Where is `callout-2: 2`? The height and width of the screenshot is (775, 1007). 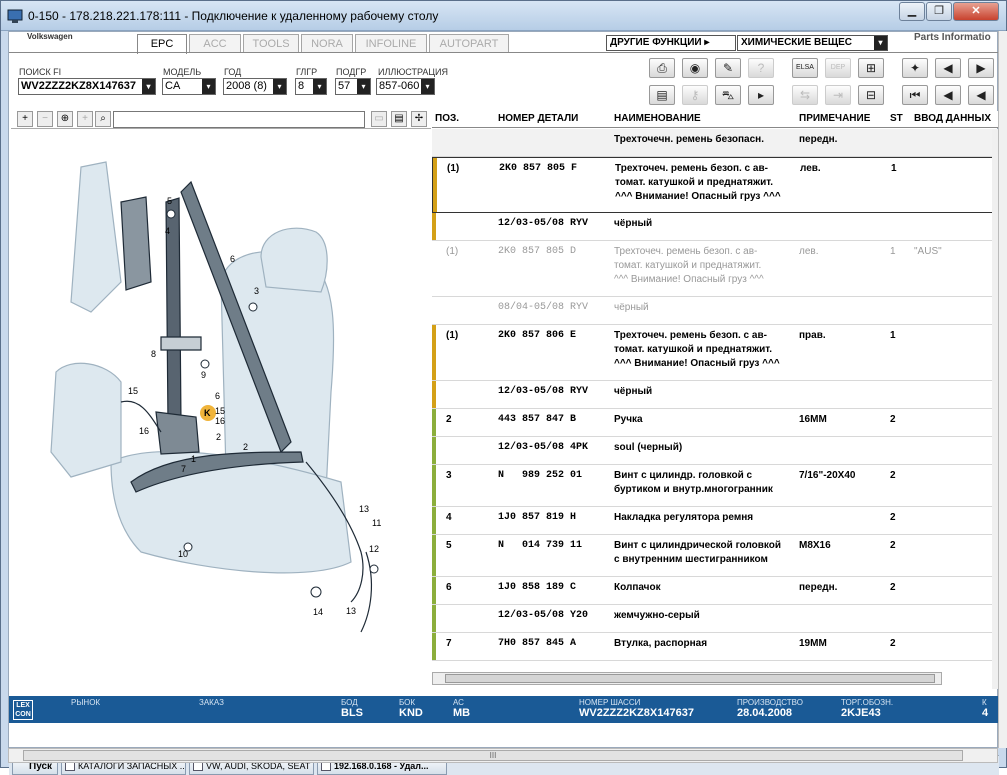 callout-2: 2 is located at coordinates (218, 437).